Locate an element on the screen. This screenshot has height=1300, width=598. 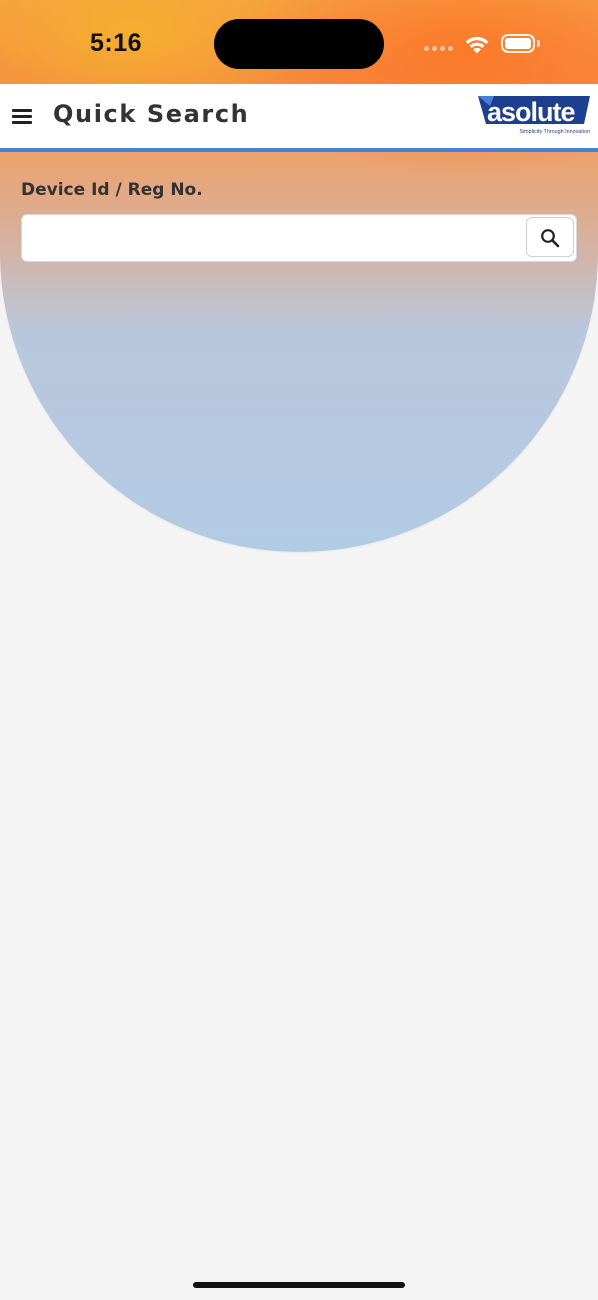
asolute-logo: asolute Simplicity Through Innovation is located at coordinates (534, 115).